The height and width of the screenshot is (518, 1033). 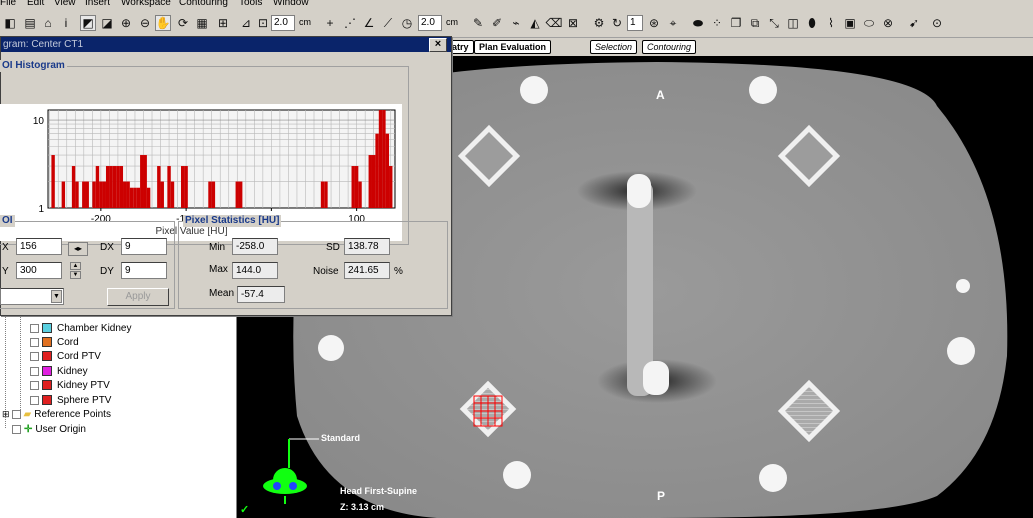 I want to click on zoom-out-icon: ⊖, so click(x=145, y=23).